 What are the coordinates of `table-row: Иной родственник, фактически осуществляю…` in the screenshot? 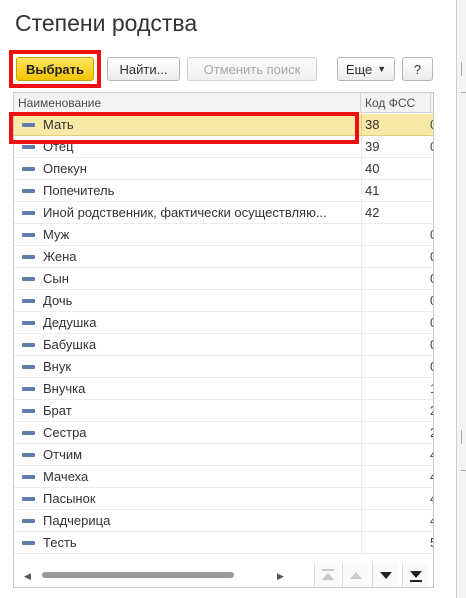 It's located at (223, 213).